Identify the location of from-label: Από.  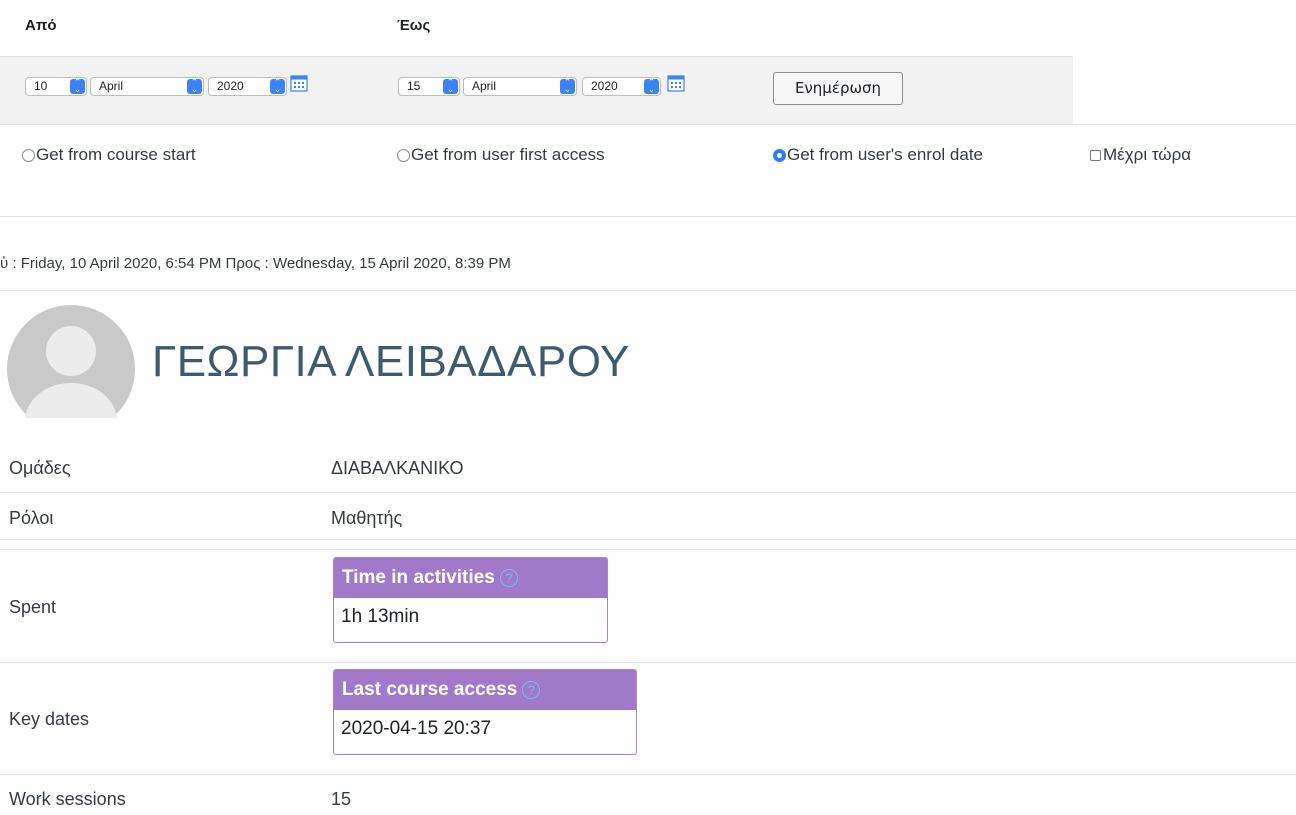
(41, 25).